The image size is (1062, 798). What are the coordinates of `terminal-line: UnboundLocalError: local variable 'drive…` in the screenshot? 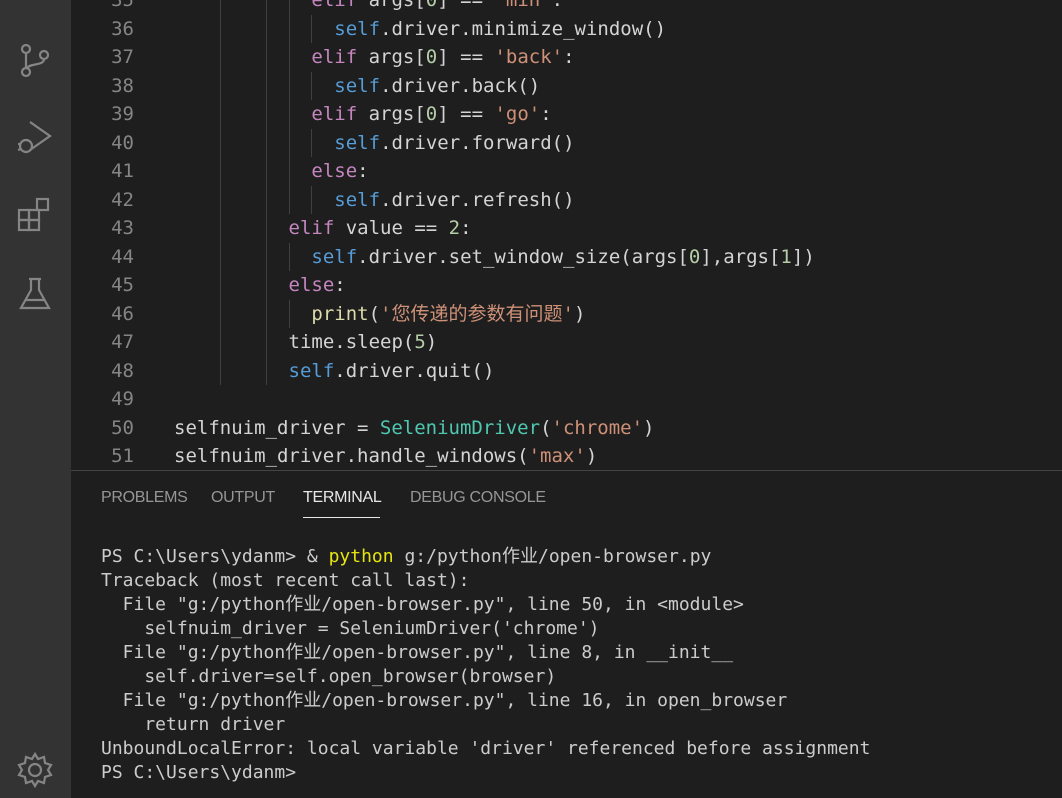 It's located at (486, 748).